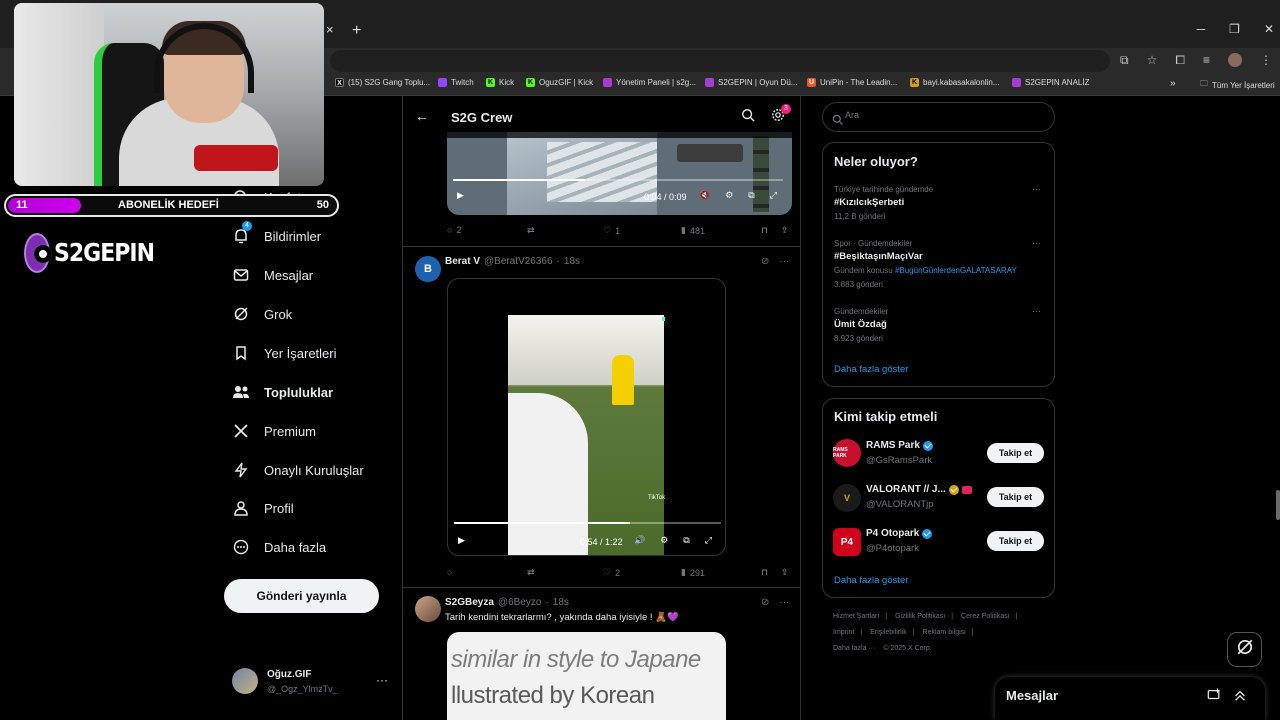 Image resolution: width=1280 pixels, height=720 pixels. Describe the element at coordinates (1266, 60) in the screenshot. I see `menu-icon: ⋮` at that location.